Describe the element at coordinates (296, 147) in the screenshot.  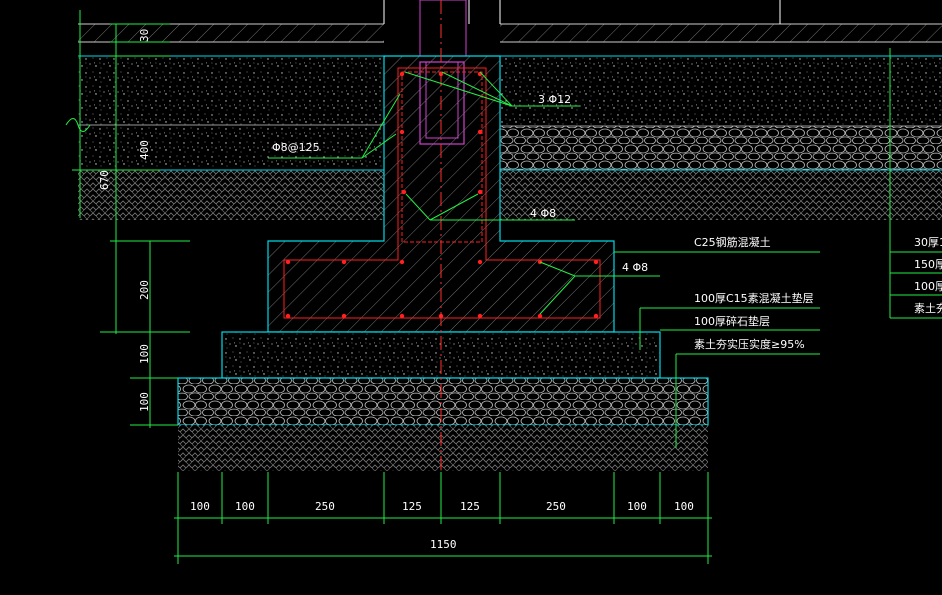
I see `label-stirrup: Φ8@125` at that location.